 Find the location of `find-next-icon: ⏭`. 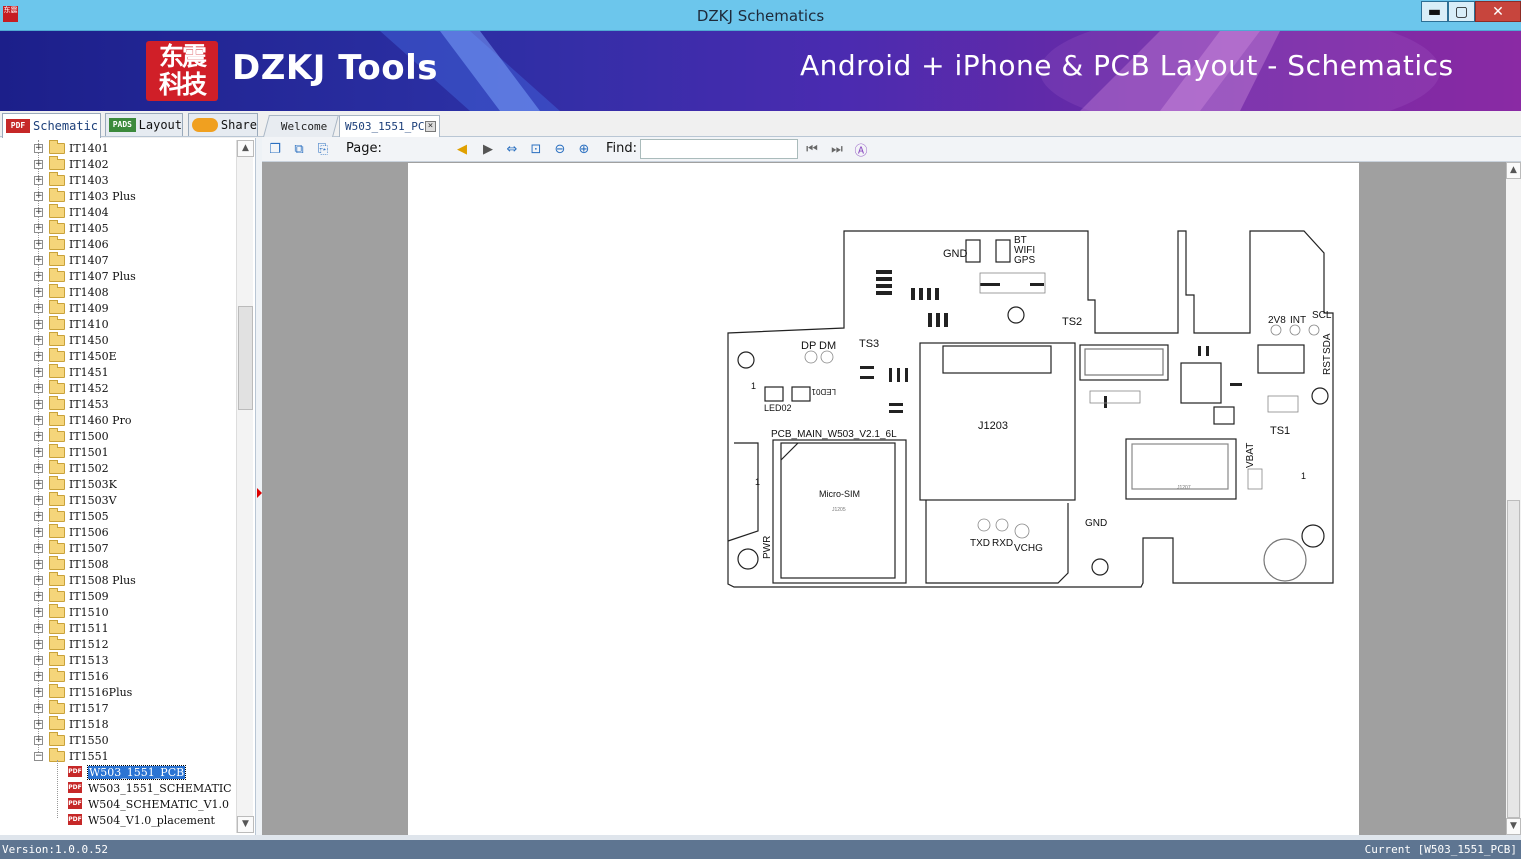

find-next-icon: ⏭ is located at coordinates (837, 149).